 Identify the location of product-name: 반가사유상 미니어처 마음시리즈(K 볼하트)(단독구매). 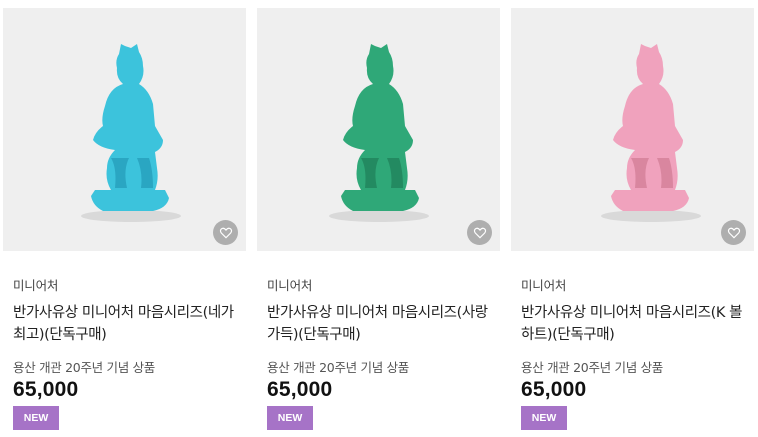
(635, 324).